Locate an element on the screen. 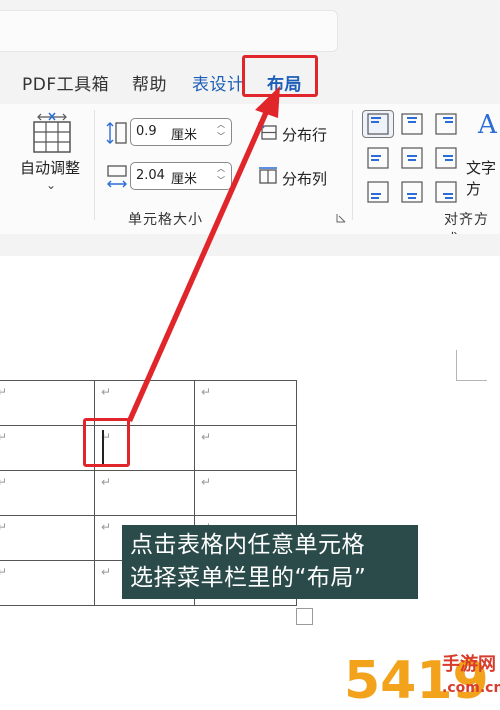 This screenshot has width=500, height=710. align-top-right-icon is located at coordinates (446, 124).